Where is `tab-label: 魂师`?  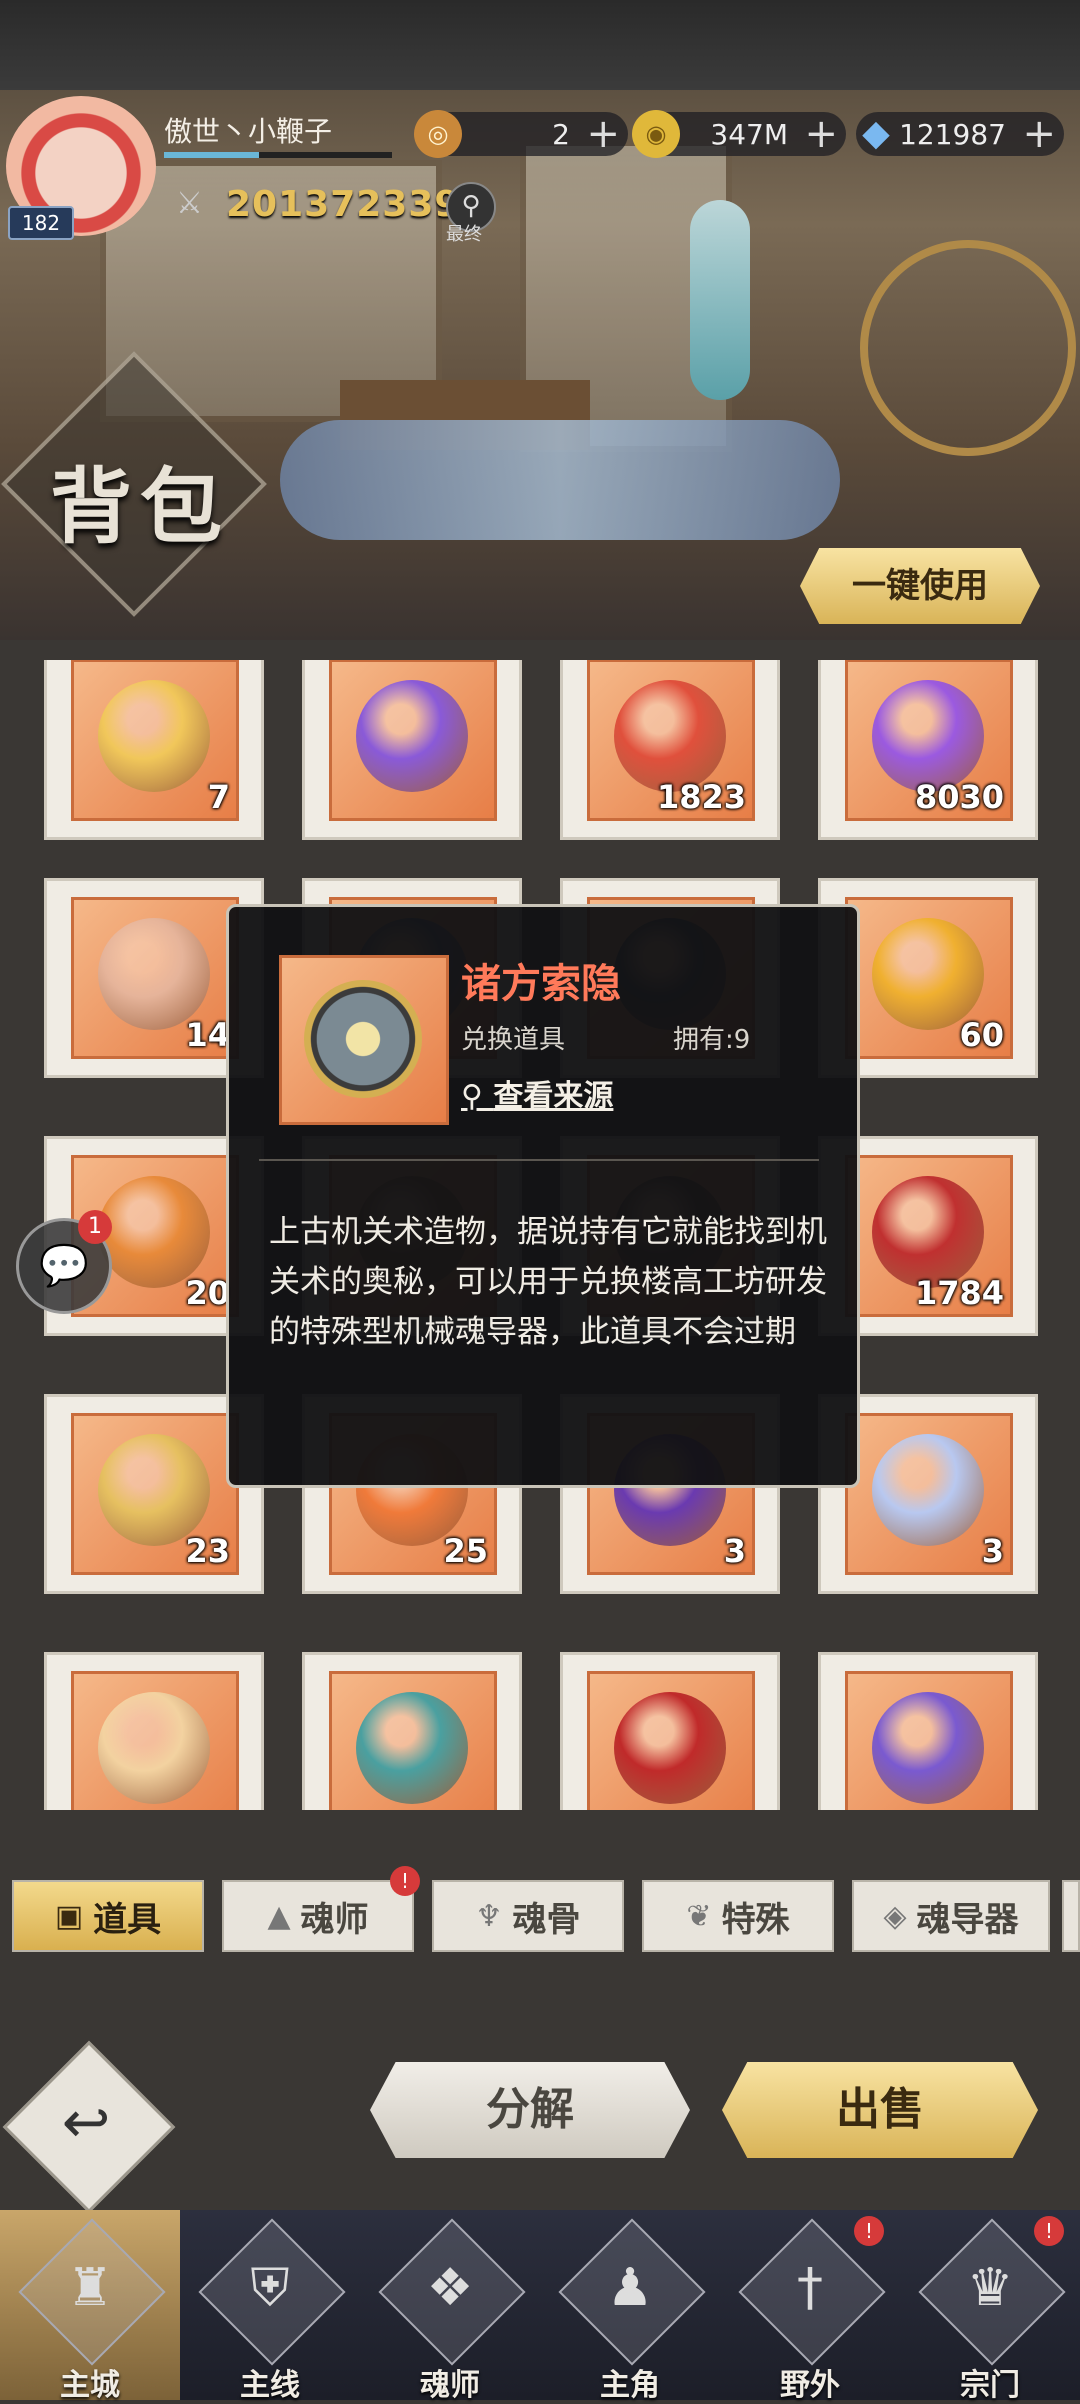
tab-label: 魂师 is located at coordinates (334, 1919).